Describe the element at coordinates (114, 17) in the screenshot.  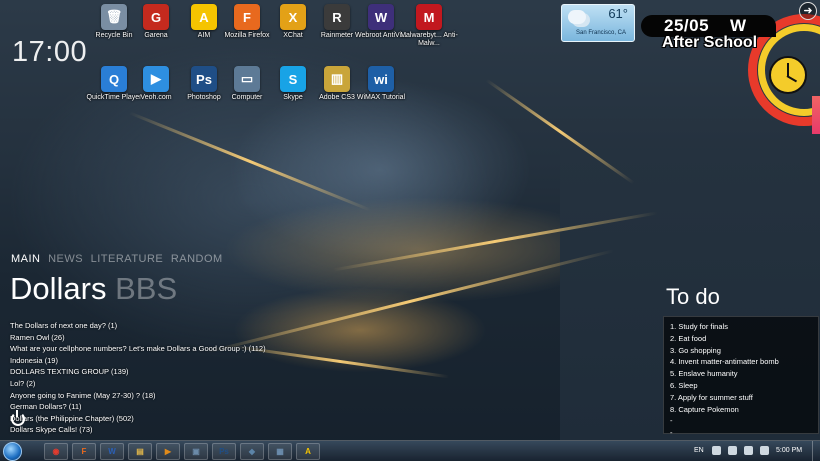
I see `recycle-bin-icon: 🗑` at that location.